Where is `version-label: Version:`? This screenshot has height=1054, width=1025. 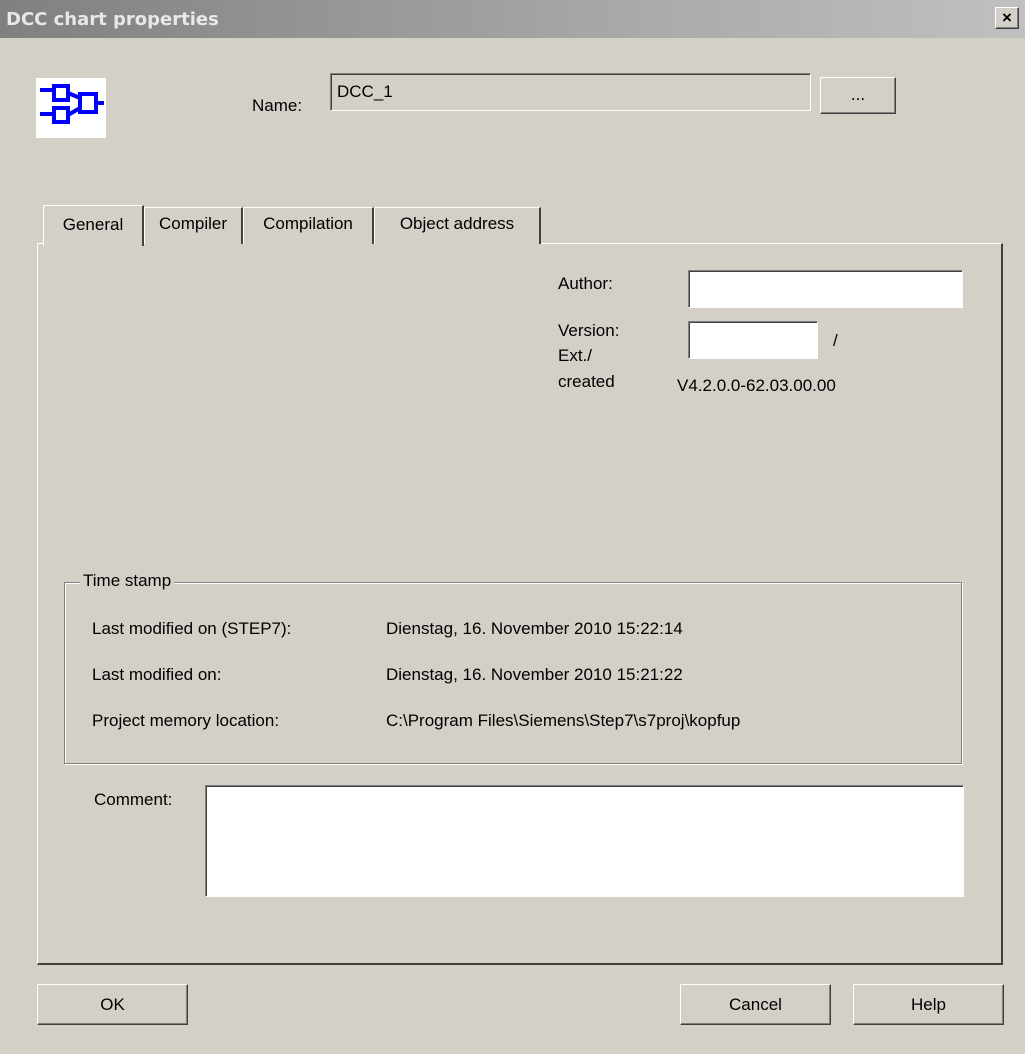
version-label: Version: is located at coordinates (589, 330).